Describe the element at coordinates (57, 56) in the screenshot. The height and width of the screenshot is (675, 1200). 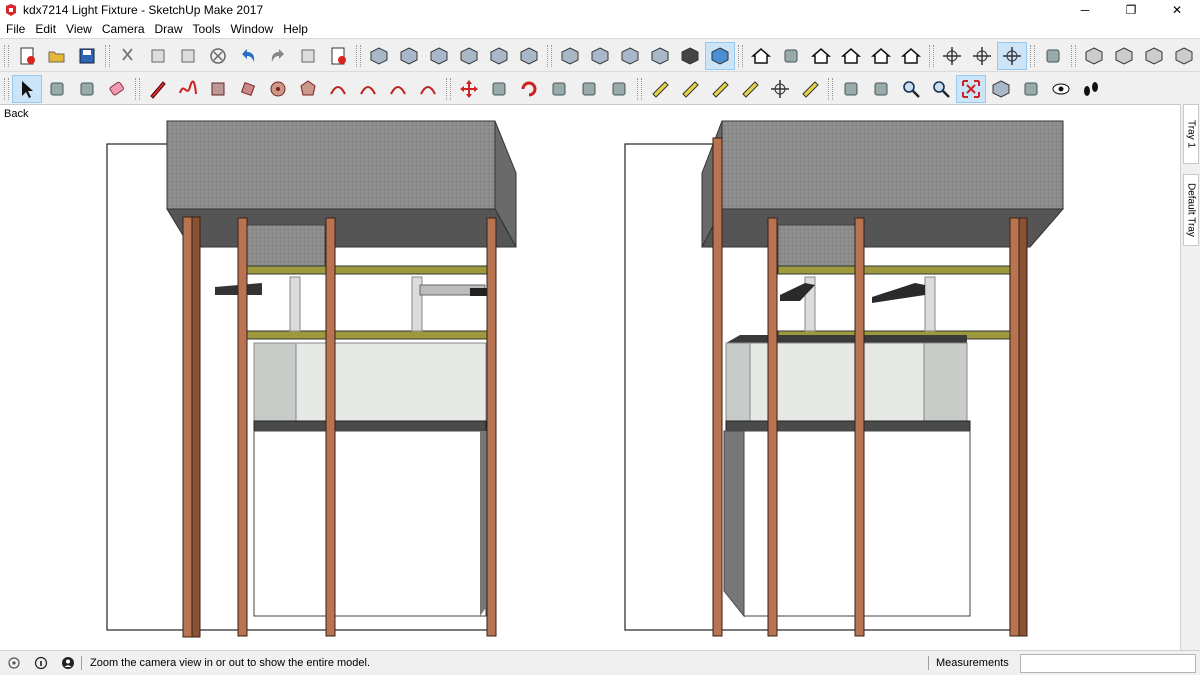
I see `open-button` at that location.